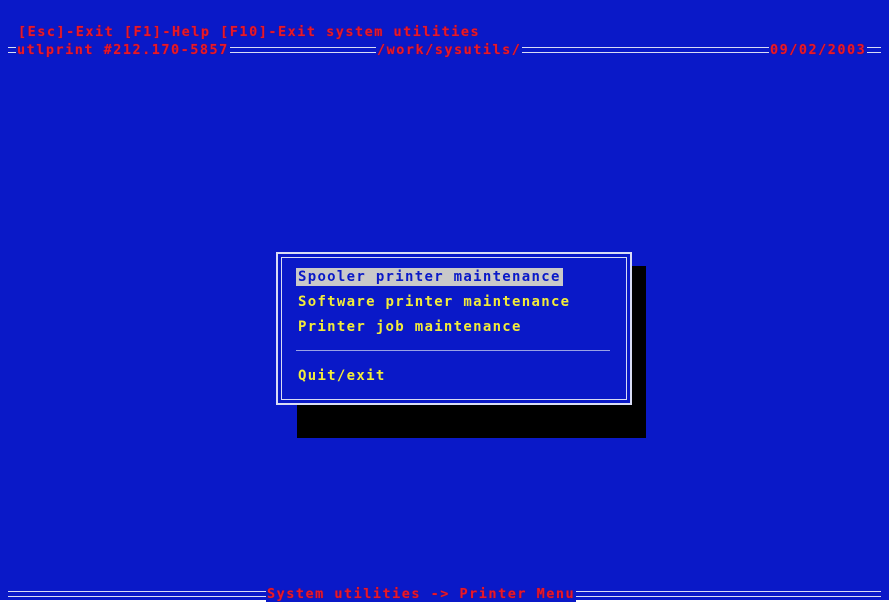 The image size is (892, 602). I want to click on menu-item-printer-job: Printer job maintenance, so click(410, 327).